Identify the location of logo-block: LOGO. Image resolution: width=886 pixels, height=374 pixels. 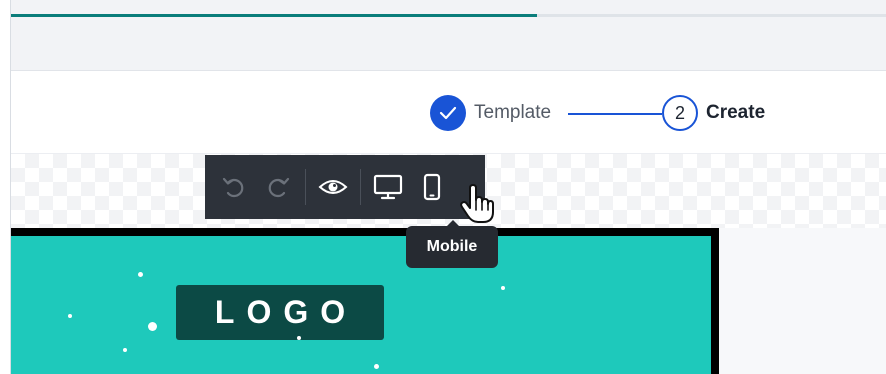
(280, 312).